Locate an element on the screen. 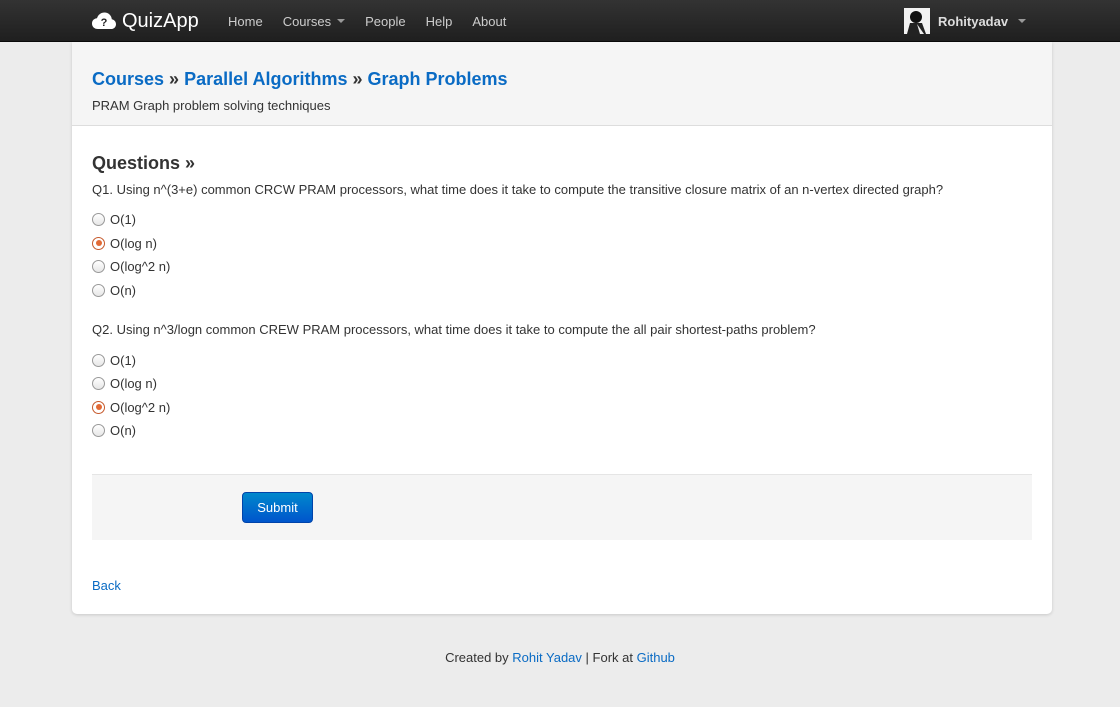 The width and height of the screenshot is (1120, 707). footer: Created by Rohit Yadav | Fork at Github is located at coordinates (560, 657).